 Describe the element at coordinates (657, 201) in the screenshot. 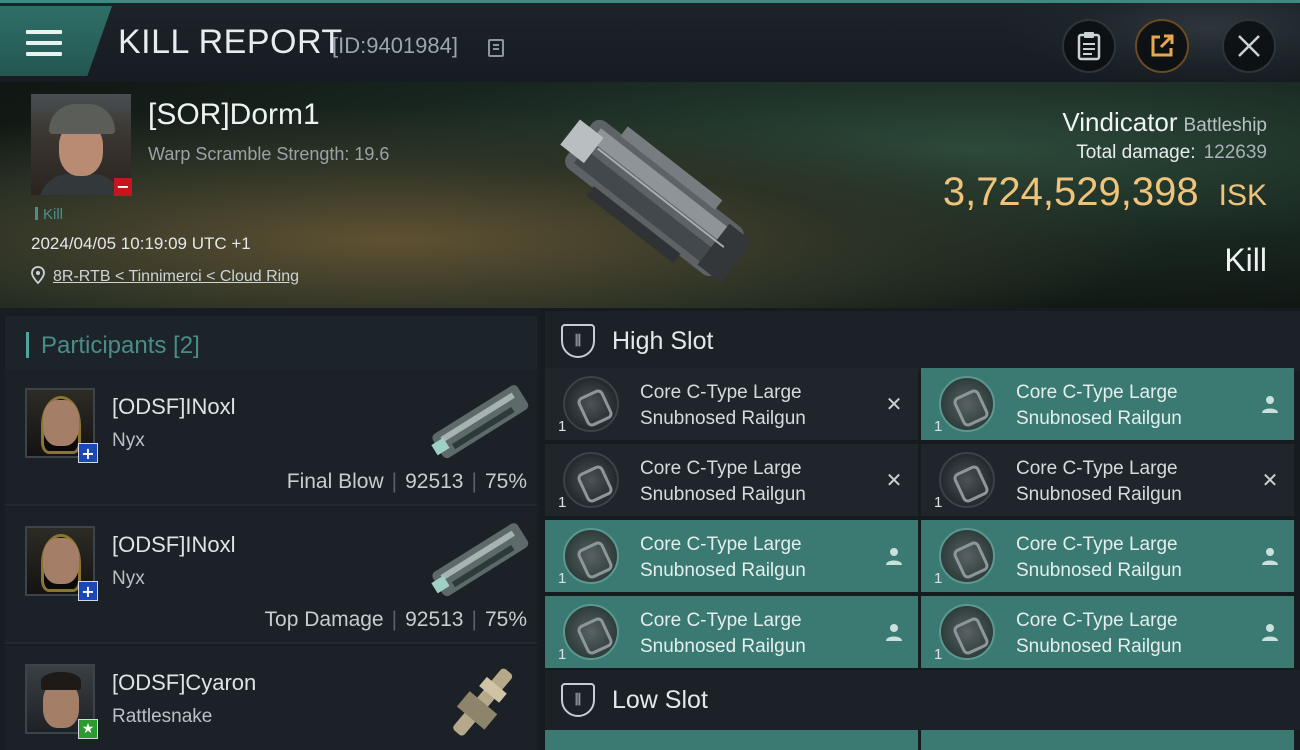

I see `victim-ship-image` at that location.